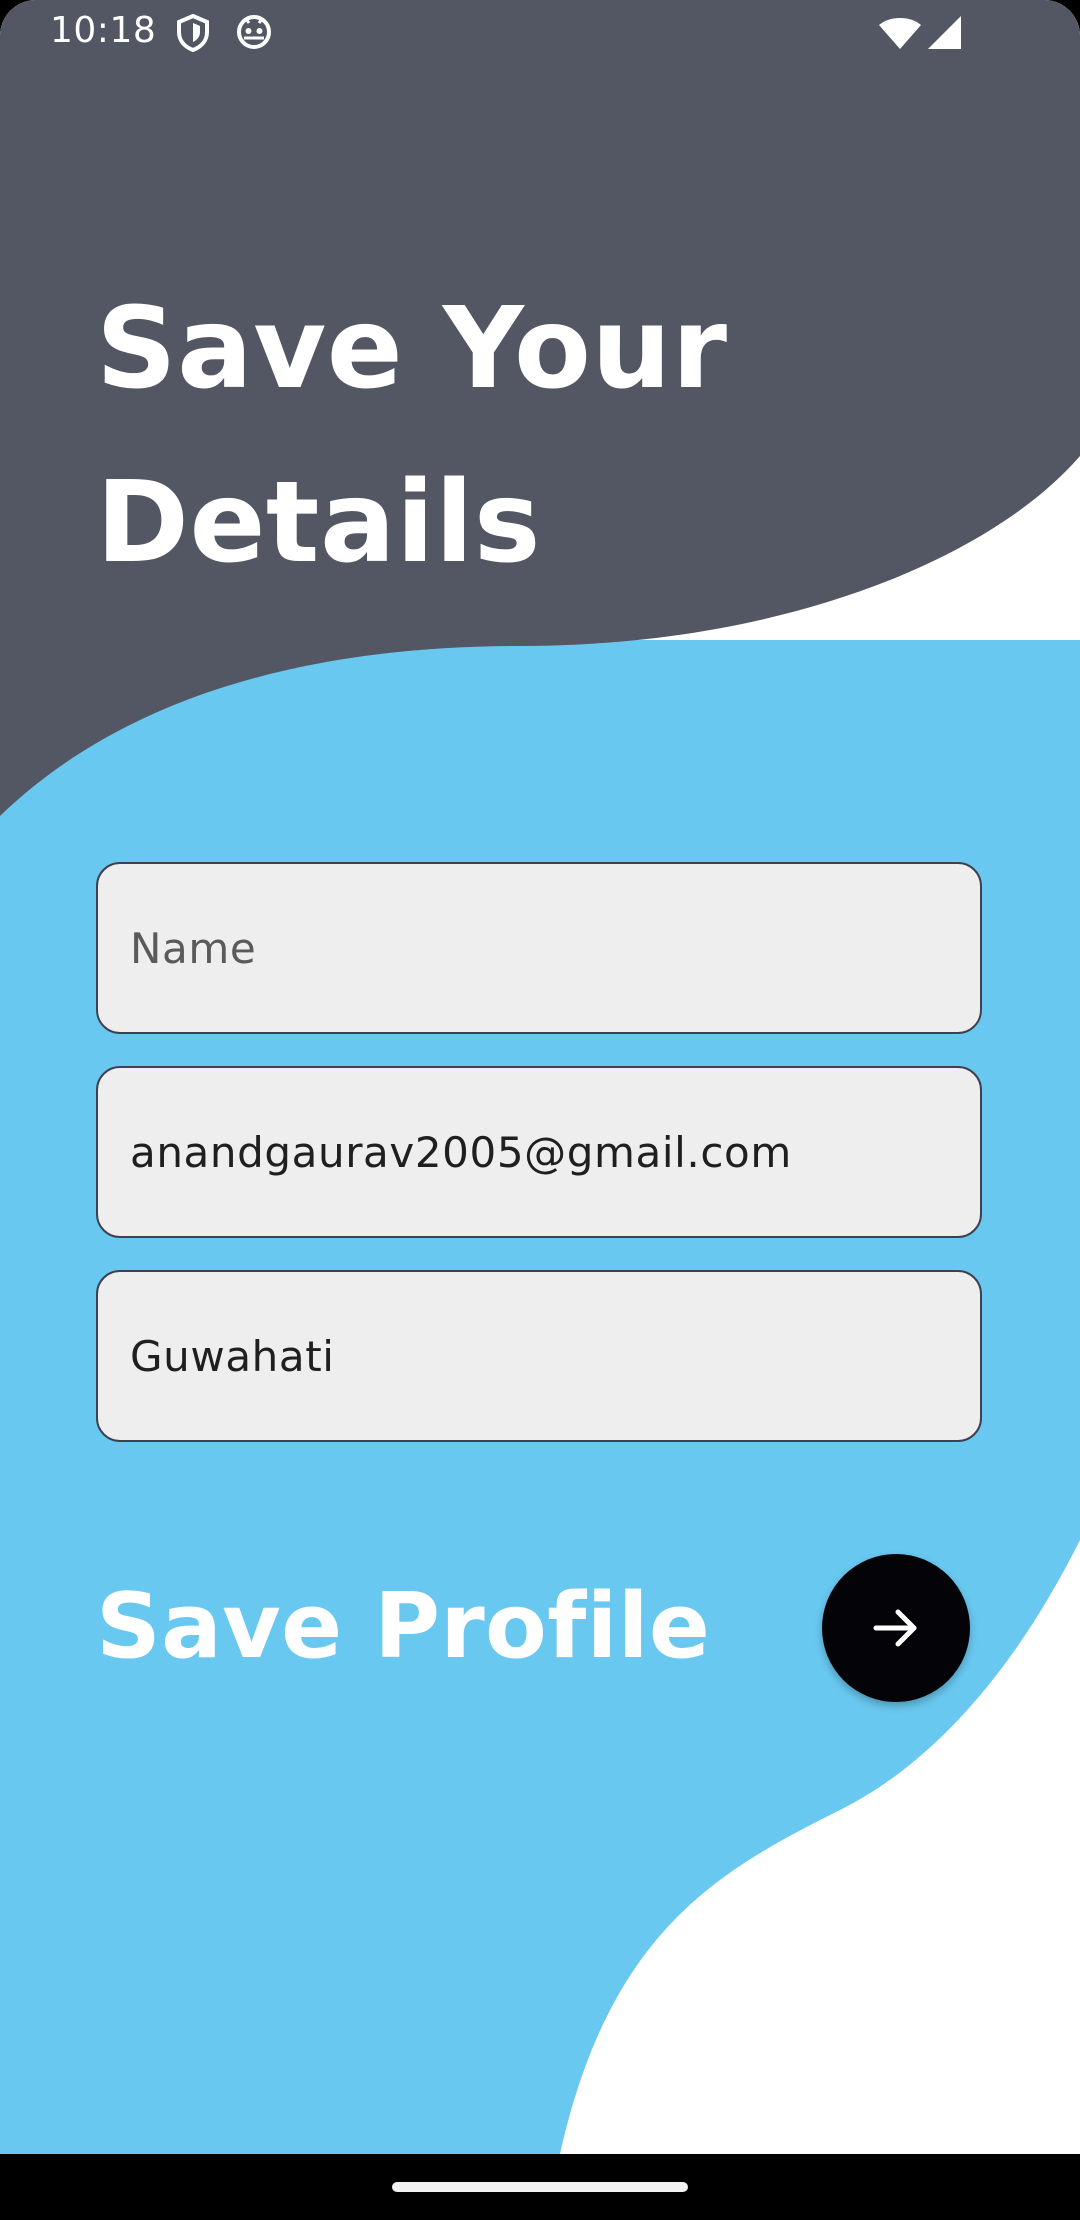  I want to click on arrow-right-icon, so click(895, 1628).